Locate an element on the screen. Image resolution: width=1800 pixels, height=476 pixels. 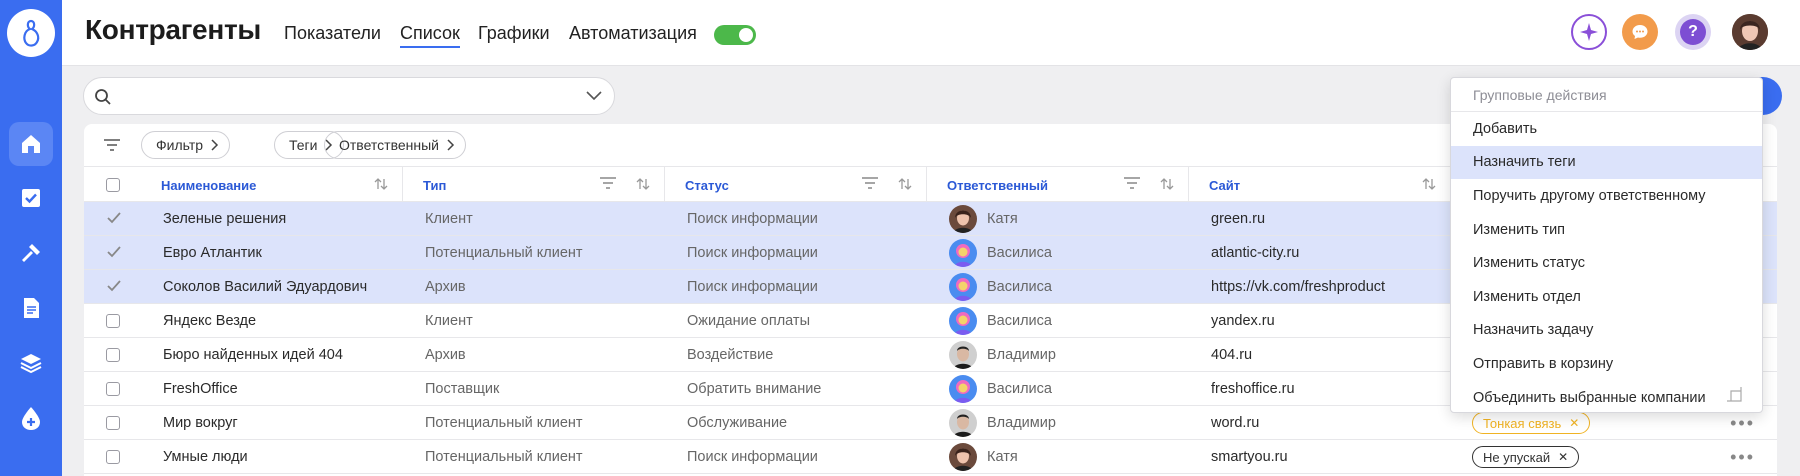
menu-item: Назначить задачу is located at coordinates (1606, 331).